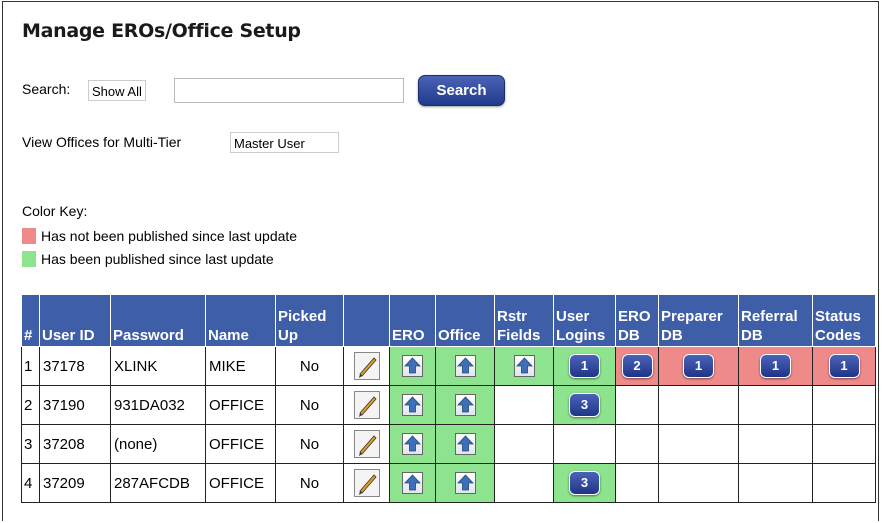  What do you see at coordinates (698, 320) in the screenshot?
I see `header-preparer-db: Preparer DB` at bounding box center [698, 320].